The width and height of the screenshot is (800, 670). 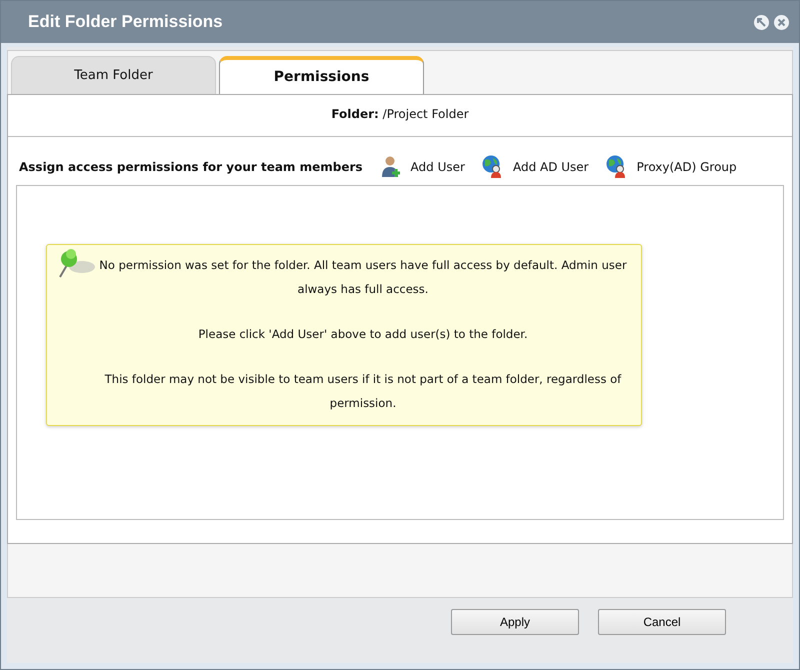 What do you see at coordinates (321, 75) in the screenshot?
I see `tab: Permissions` at bounding box center [321, 75].